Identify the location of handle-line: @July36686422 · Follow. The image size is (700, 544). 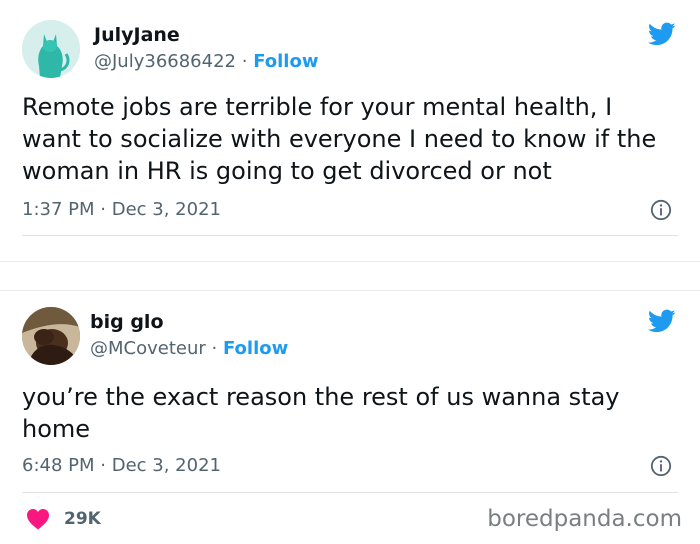
(206, 61).